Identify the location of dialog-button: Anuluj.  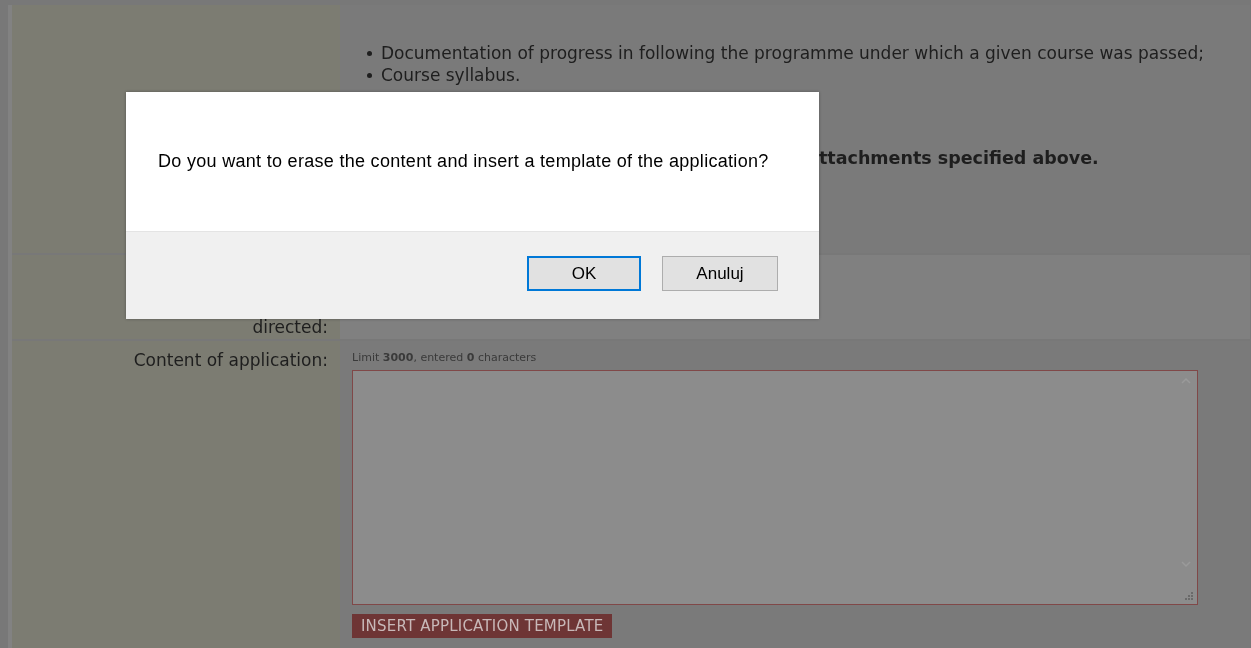
(720, 273).